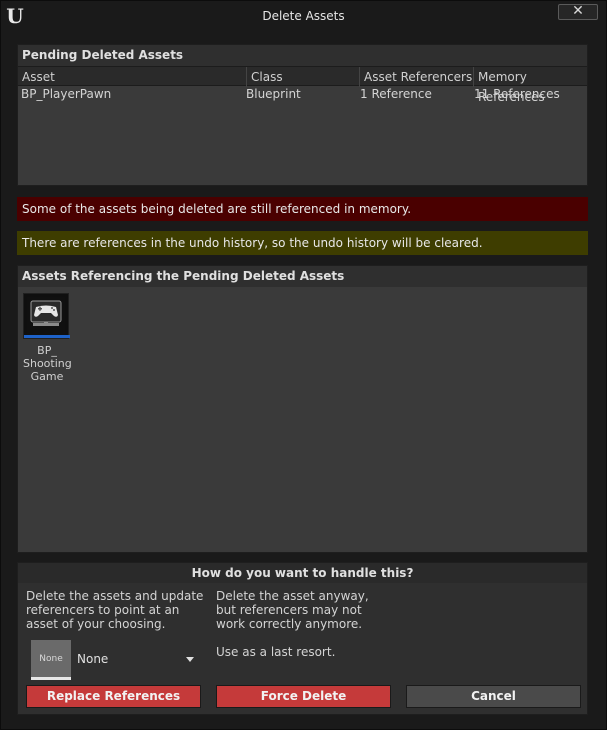  Describe the element at coordinates (493, 696) in the screenshot. I see `cancel-button: Cancel` at that location.